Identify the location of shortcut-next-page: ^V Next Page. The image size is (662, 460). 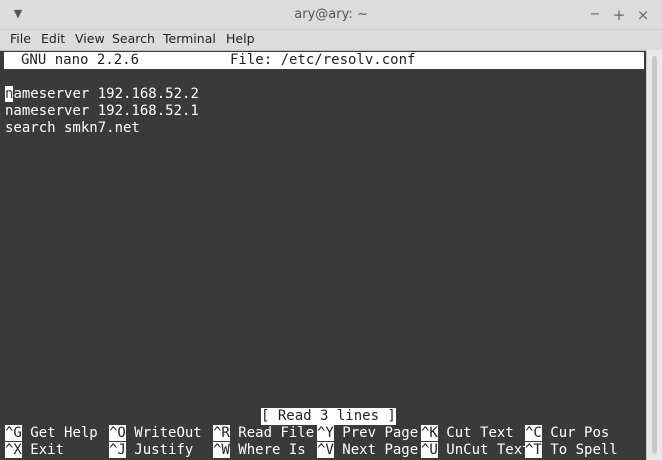
(367, 450).